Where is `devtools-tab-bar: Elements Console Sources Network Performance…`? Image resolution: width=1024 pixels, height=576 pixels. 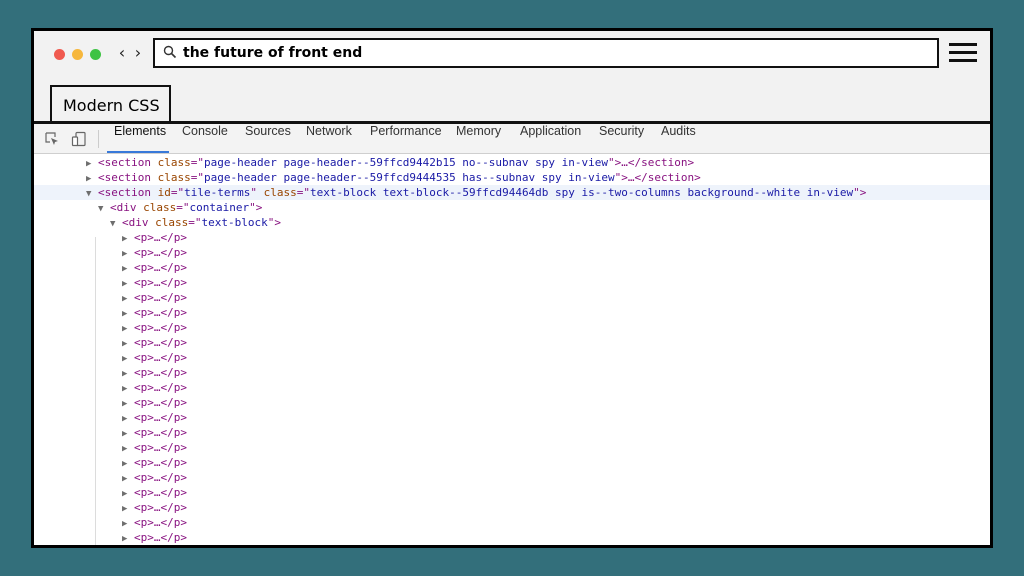
devtools-tab-bar: Elements Console Sources Network Performance… is located at coordinates (512, 139).